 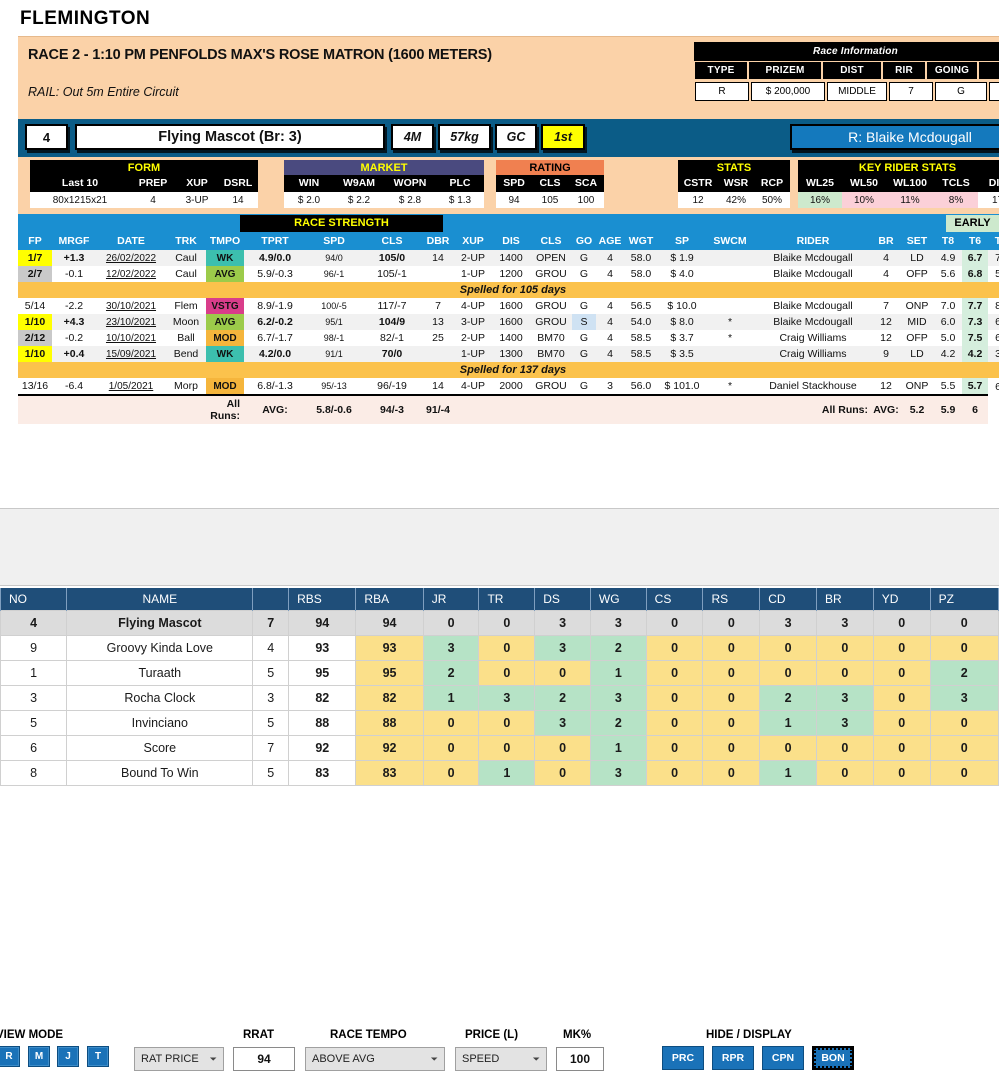 What do you see at coordinates (225, 322) in the screenshot?
I see `form-cell-tmpo: AVG` at bounding box center [225, 322].